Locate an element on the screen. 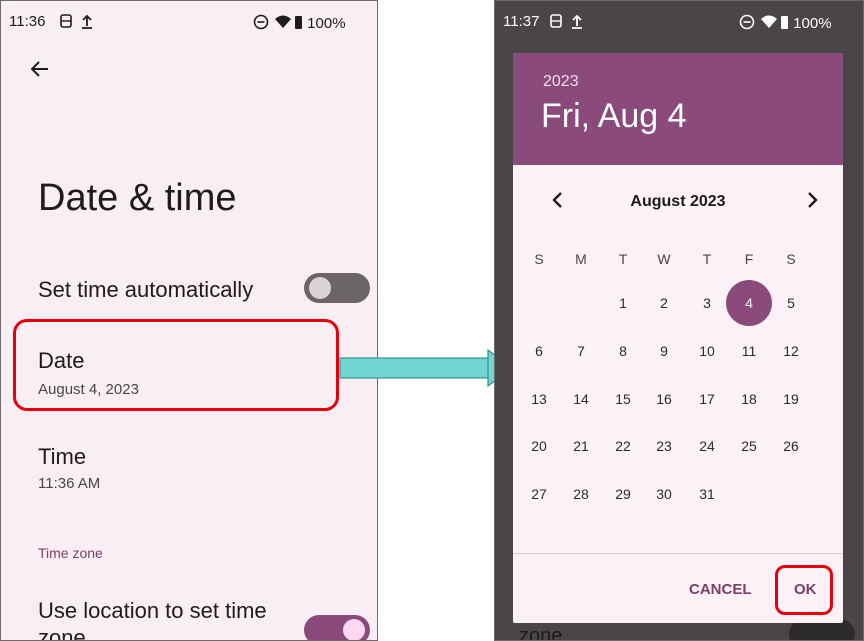  calendar-day: 20 is located at coordinates (539, 446).